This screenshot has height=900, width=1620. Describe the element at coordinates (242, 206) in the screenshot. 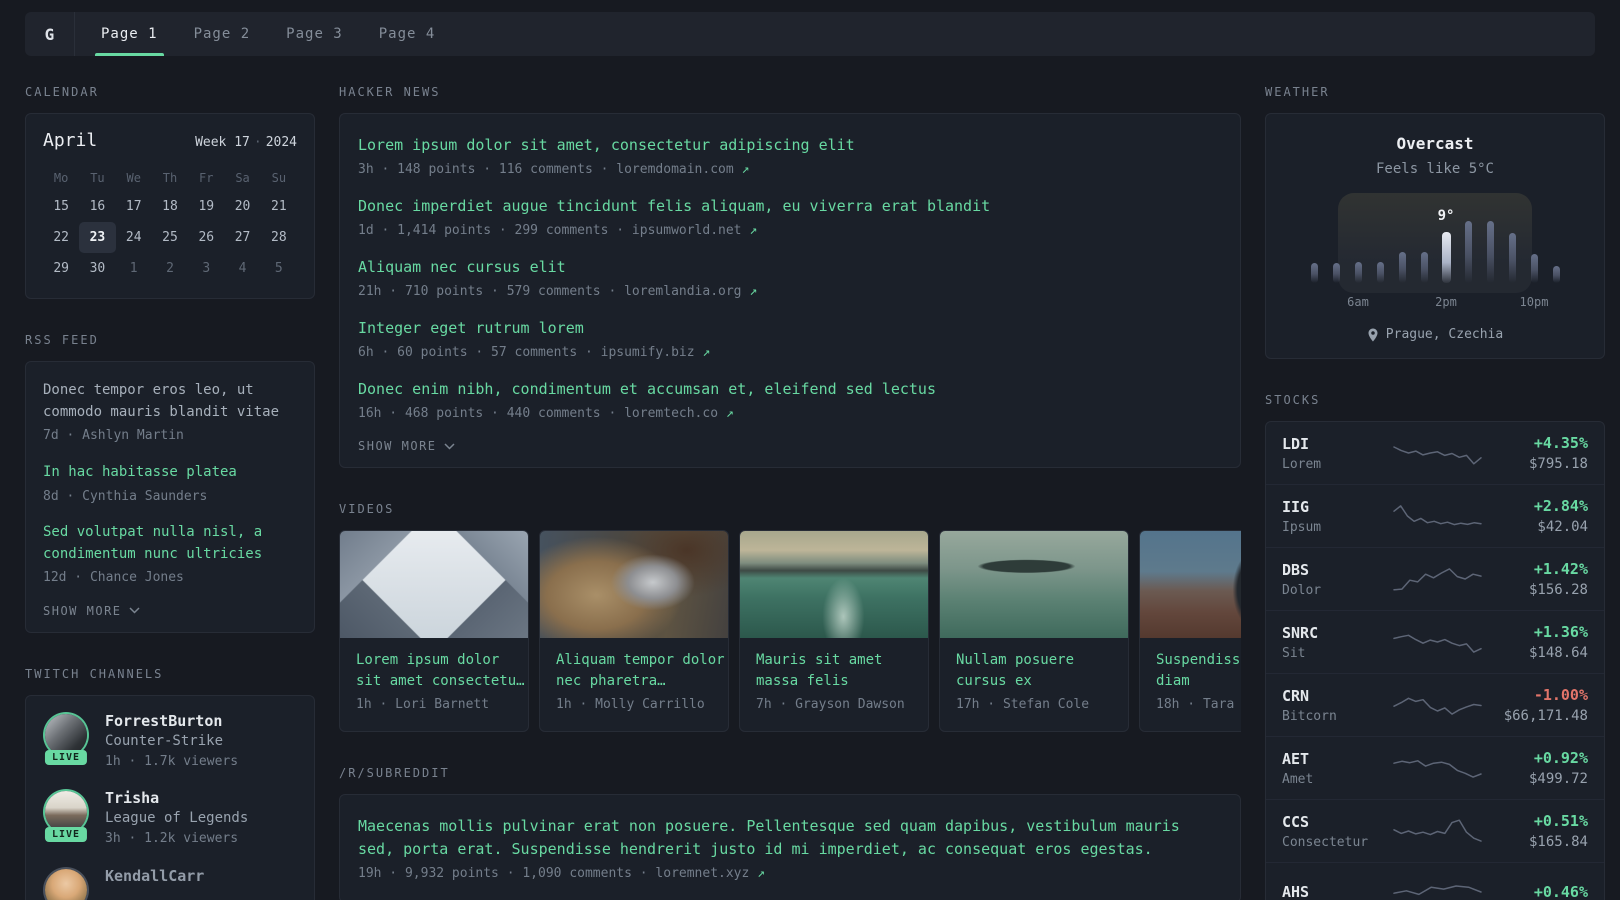

I see `calendar-day: 20` at that location.